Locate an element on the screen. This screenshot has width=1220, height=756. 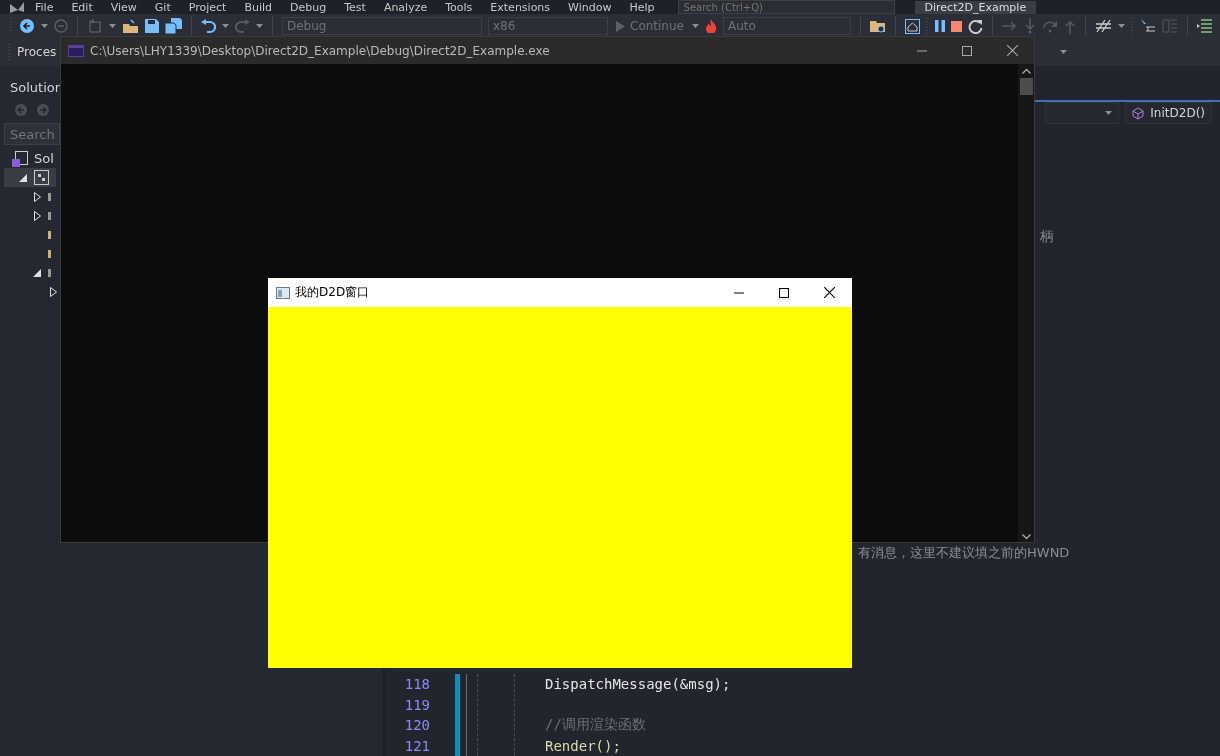
code-comment: 柄 is located at coordinates (1047, 237).